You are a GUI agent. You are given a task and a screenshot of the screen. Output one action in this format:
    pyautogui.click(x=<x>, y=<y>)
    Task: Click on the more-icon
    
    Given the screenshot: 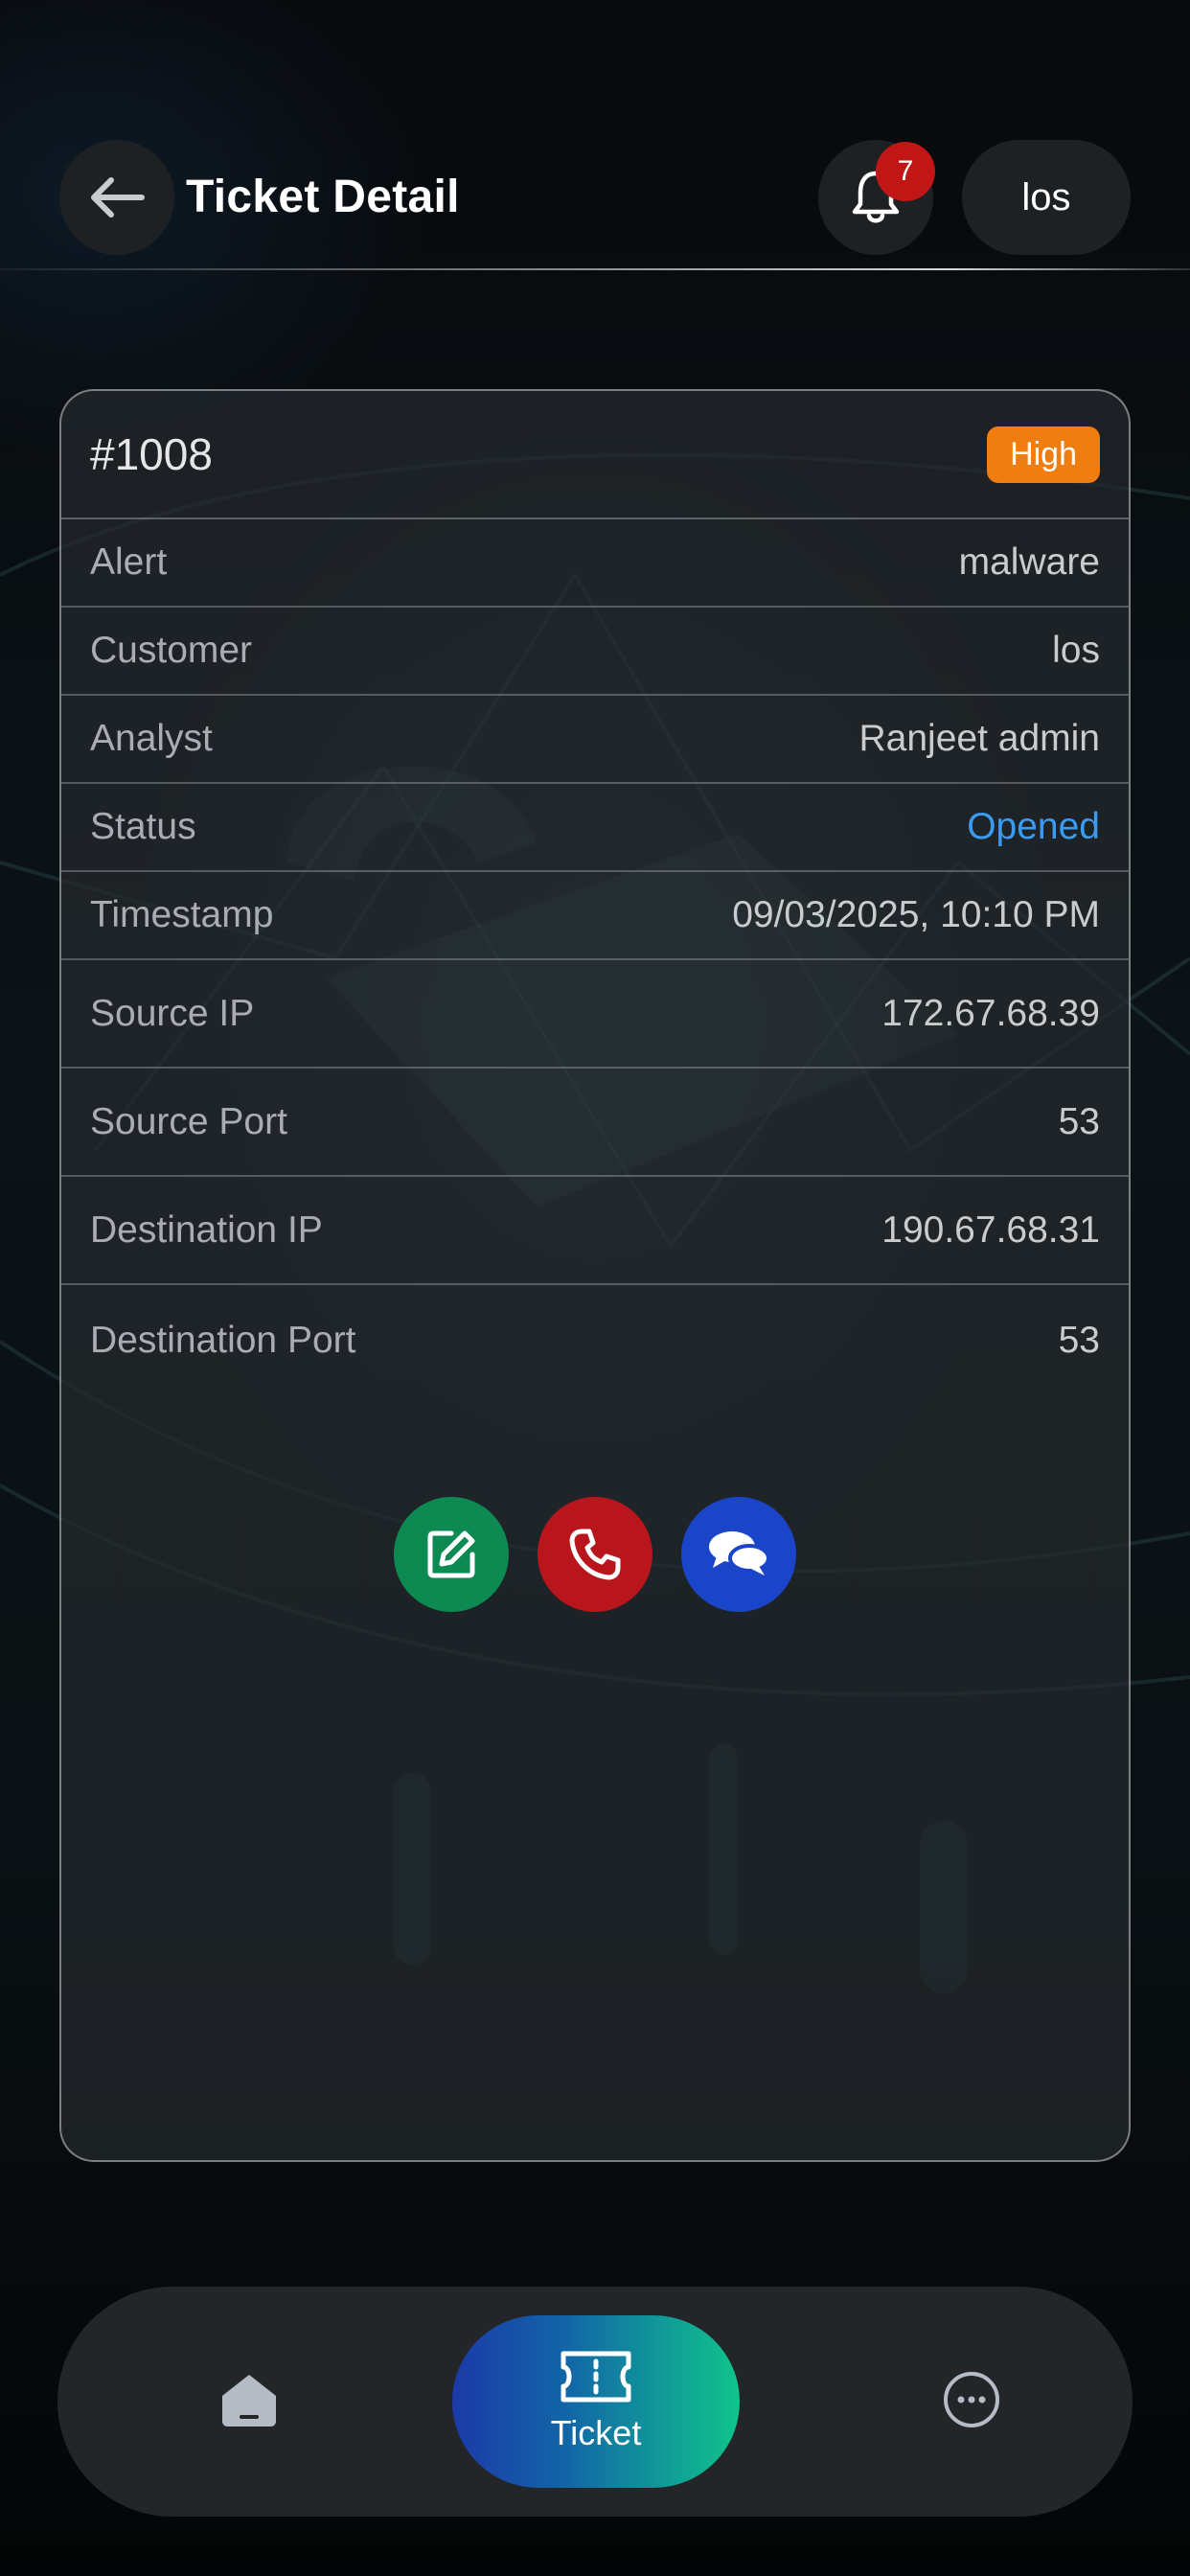 What is the action you would take?
    pyautogui.click(x=972, y=2399)
    